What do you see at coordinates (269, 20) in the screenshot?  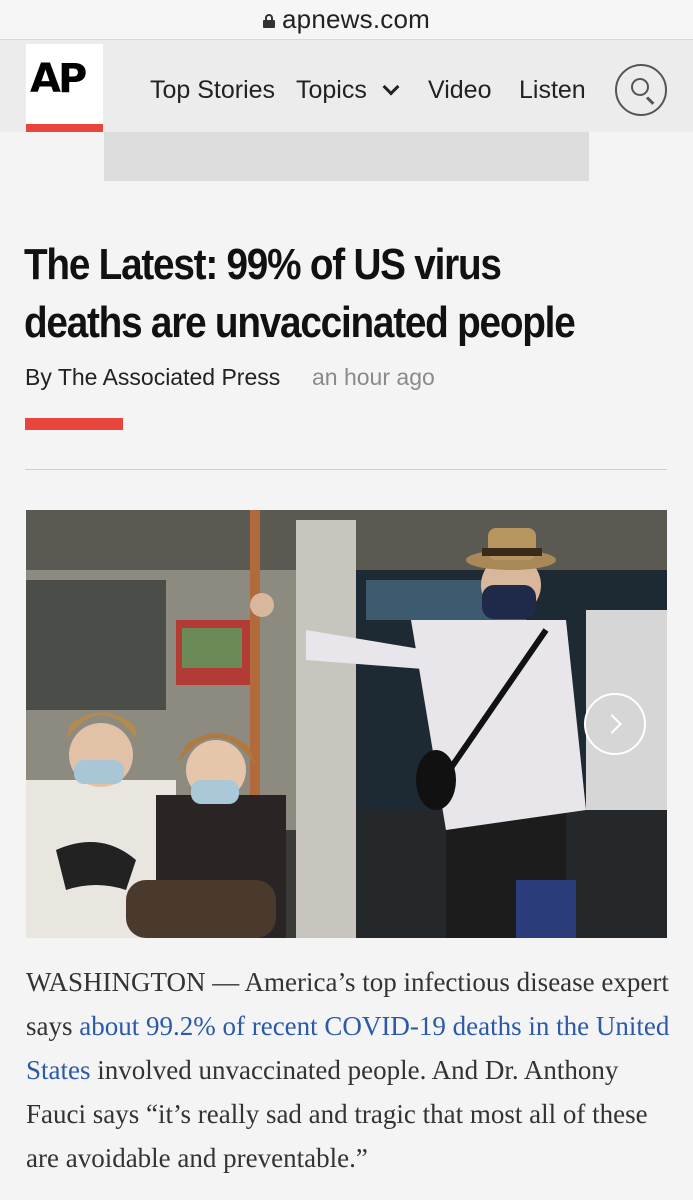 I see `lock-icon` at bounding box center [269, 20].